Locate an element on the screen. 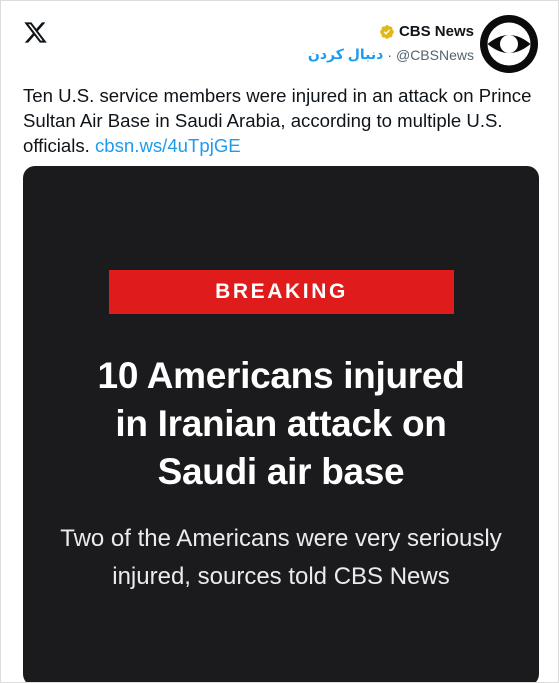  author-display-name: CBS News is located at coordinates (436, 31).